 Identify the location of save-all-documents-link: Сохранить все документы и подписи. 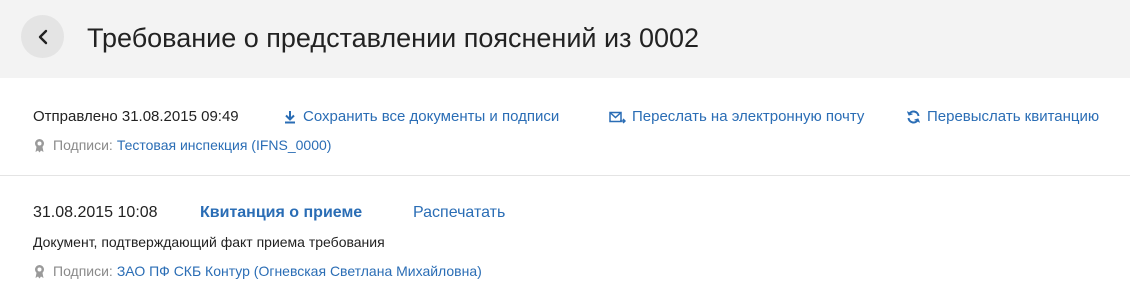
(421, 117).